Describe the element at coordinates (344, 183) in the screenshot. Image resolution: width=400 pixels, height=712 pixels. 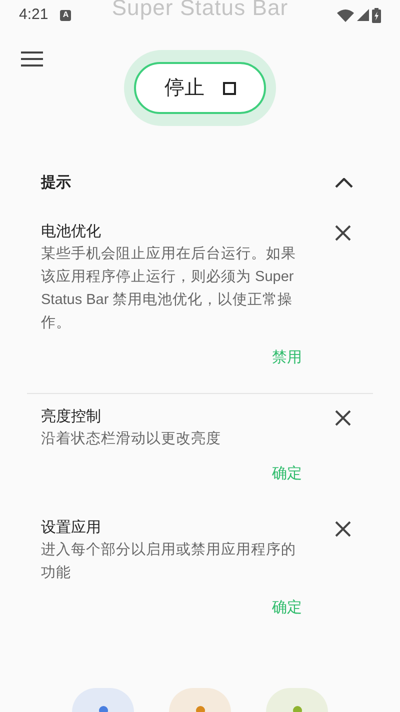
I see `chevron-up-icon` at that location.